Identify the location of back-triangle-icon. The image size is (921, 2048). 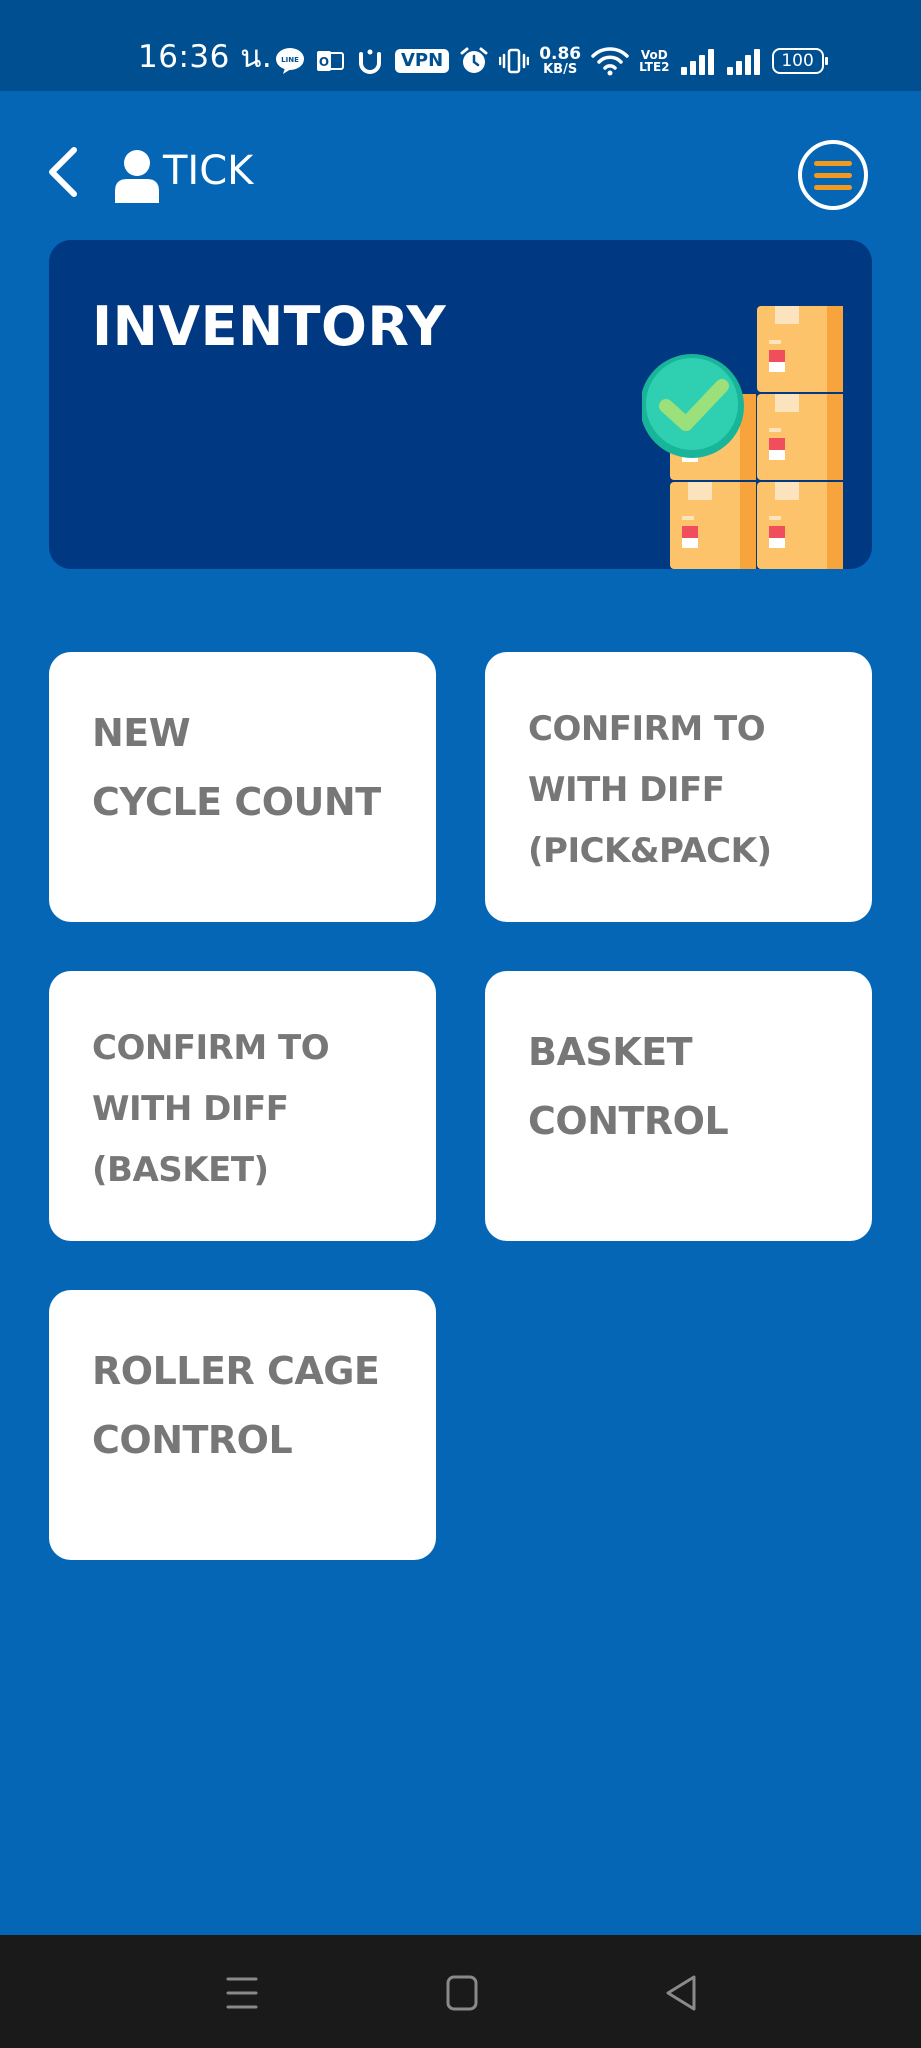
(681, 1993).